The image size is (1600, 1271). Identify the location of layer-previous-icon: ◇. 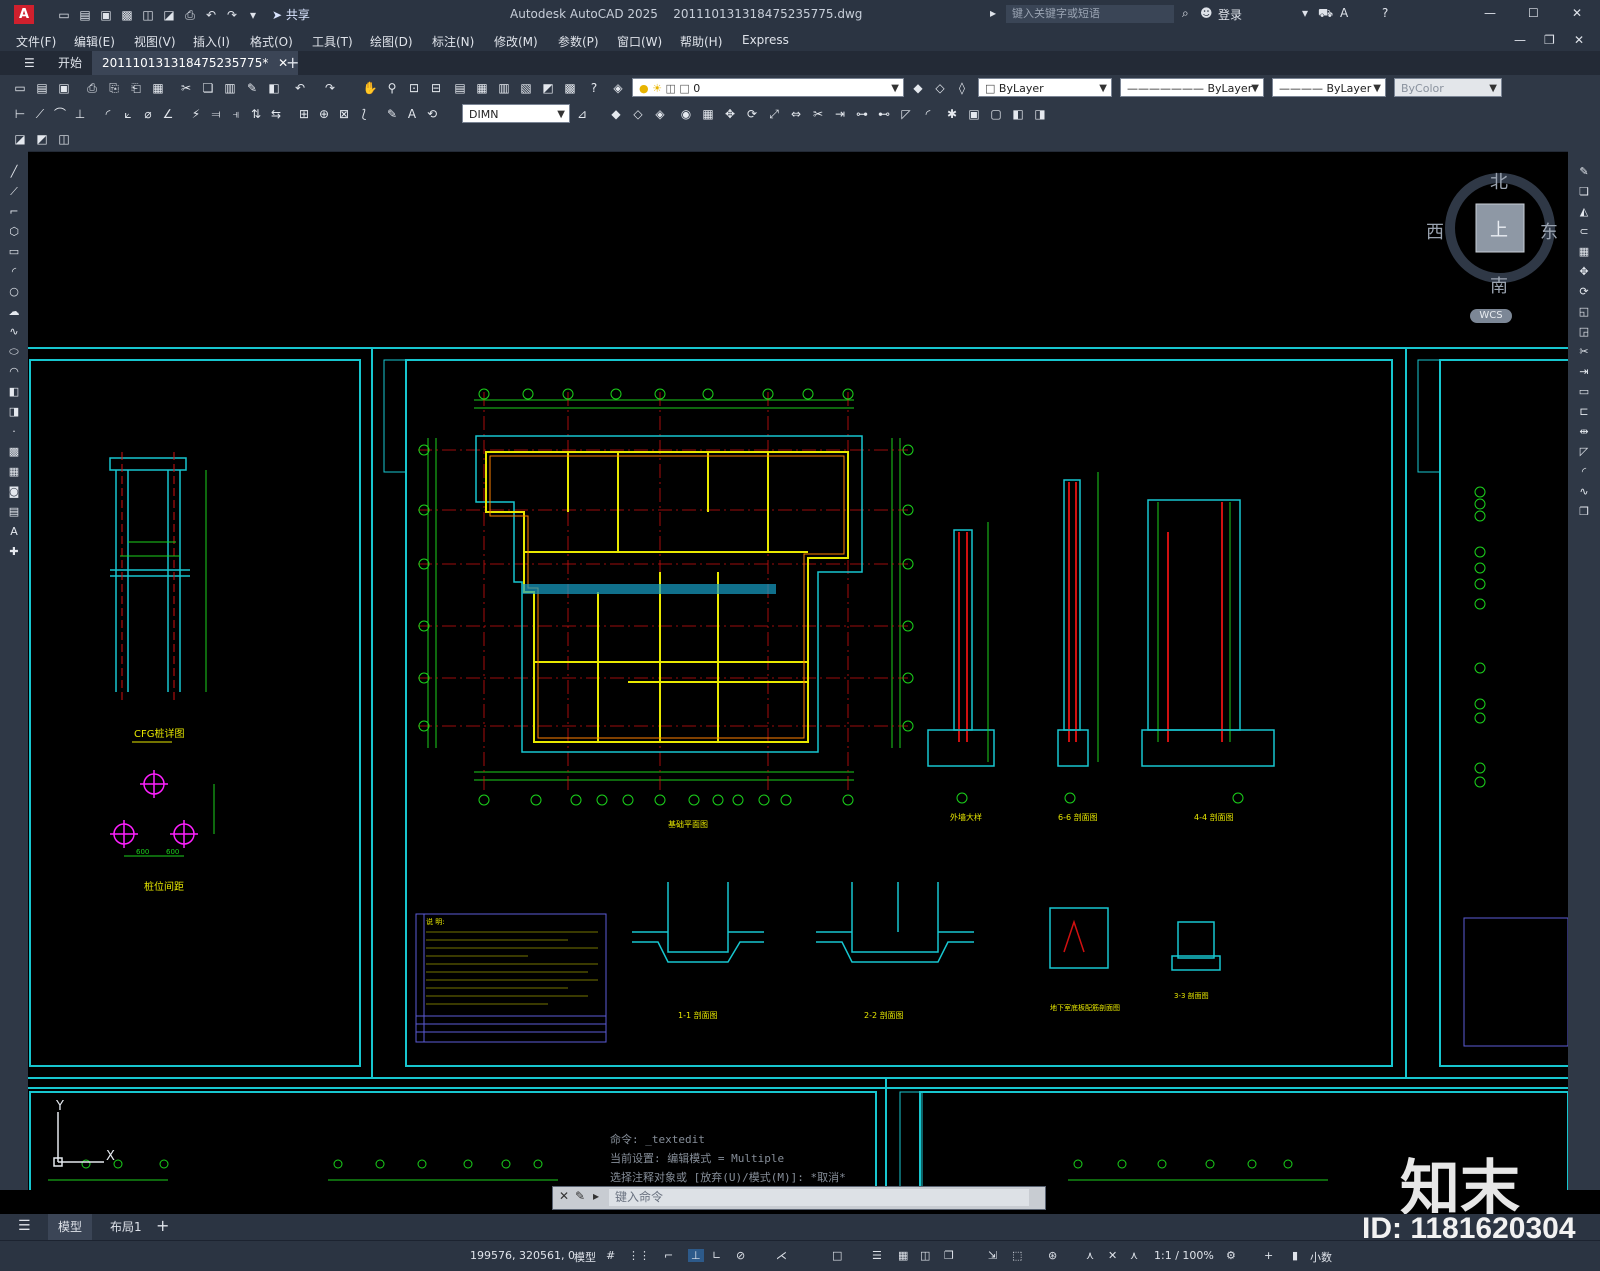
(940, 88).